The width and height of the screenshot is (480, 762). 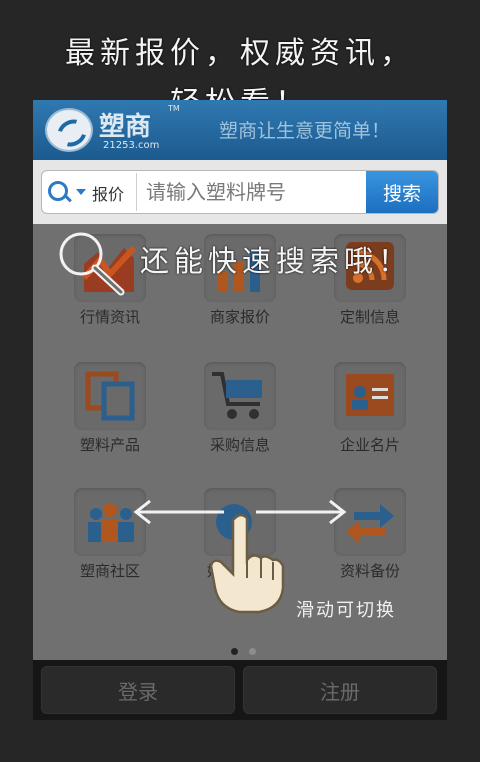 What do you see at coordinates (402, 192) in the screenshot?
I see `search-button: 搜索` at bounding box center [402, 192].